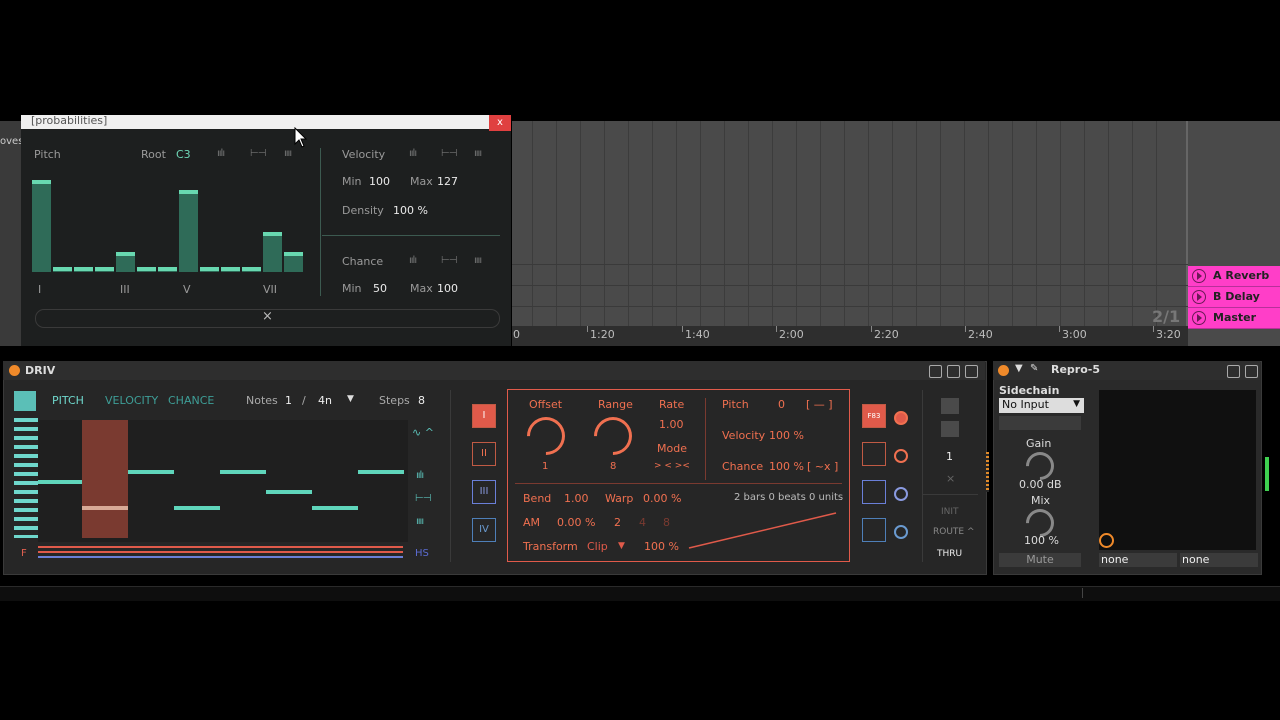 The width and height of the screenshot is (1280, 720). Describe the element at coordinates (819, 404) in the screenshot. I see `pitch-mod-bracket: [ — ]` at that location.